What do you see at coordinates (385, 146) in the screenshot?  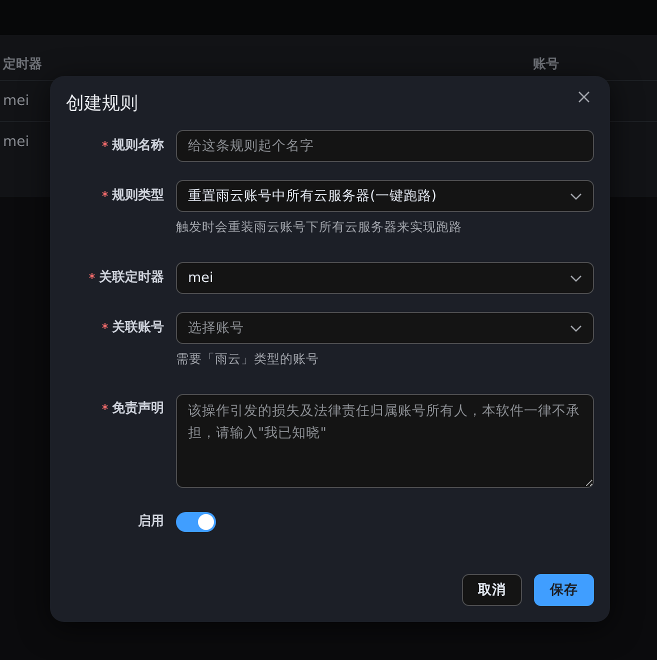 I see `text-input: 给这条规则起个名字` at bounding box center [385, 146].